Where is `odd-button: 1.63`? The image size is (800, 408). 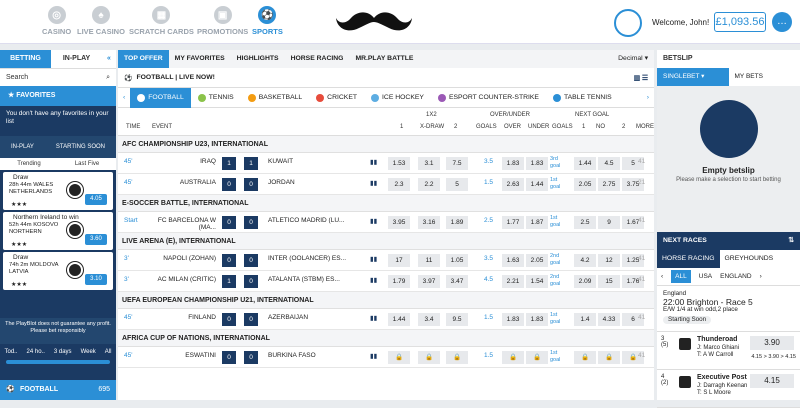 odd-button: 1.63 is located at coordinates (513, 260).